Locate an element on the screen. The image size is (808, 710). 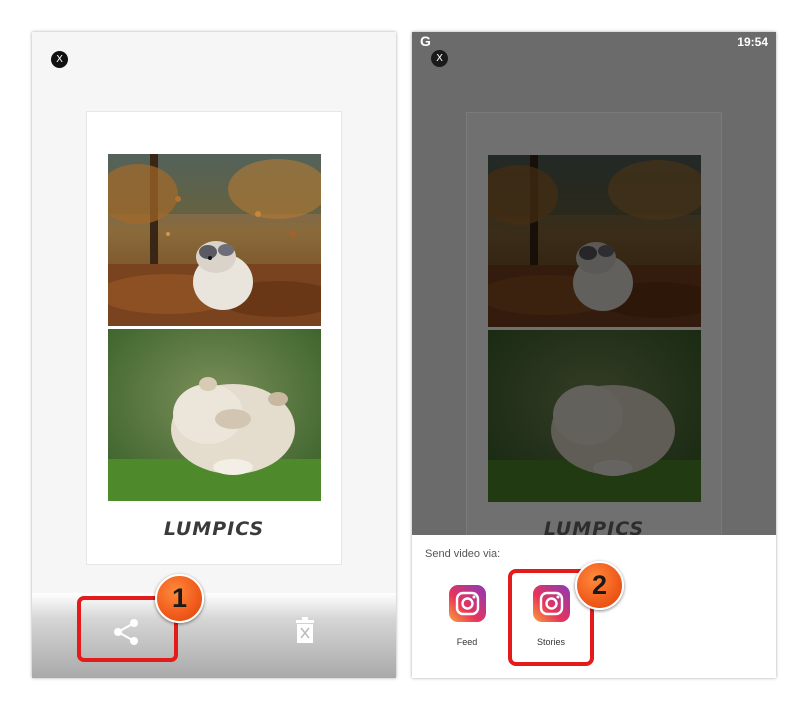
bottom-toolbar is located at coordinates (214, 635).